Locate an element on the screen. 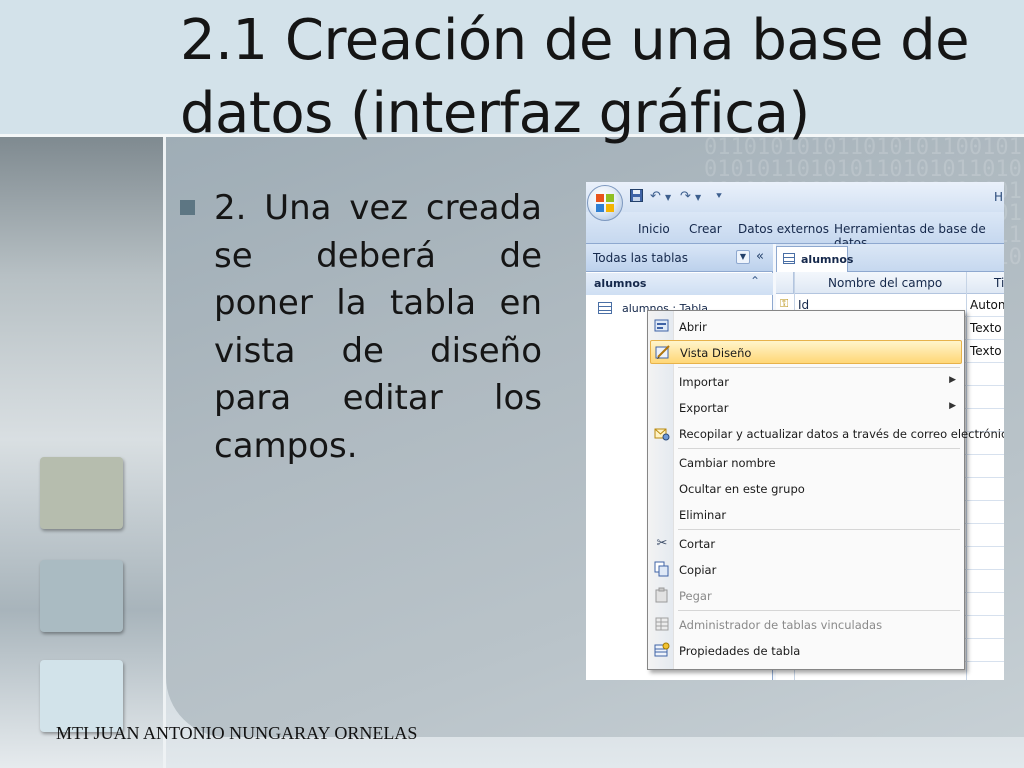 Image resolution: width=1024 pixels, height=768 pixels. redo-dropdown-icon: ▼ is located at coordinates (698, 197).